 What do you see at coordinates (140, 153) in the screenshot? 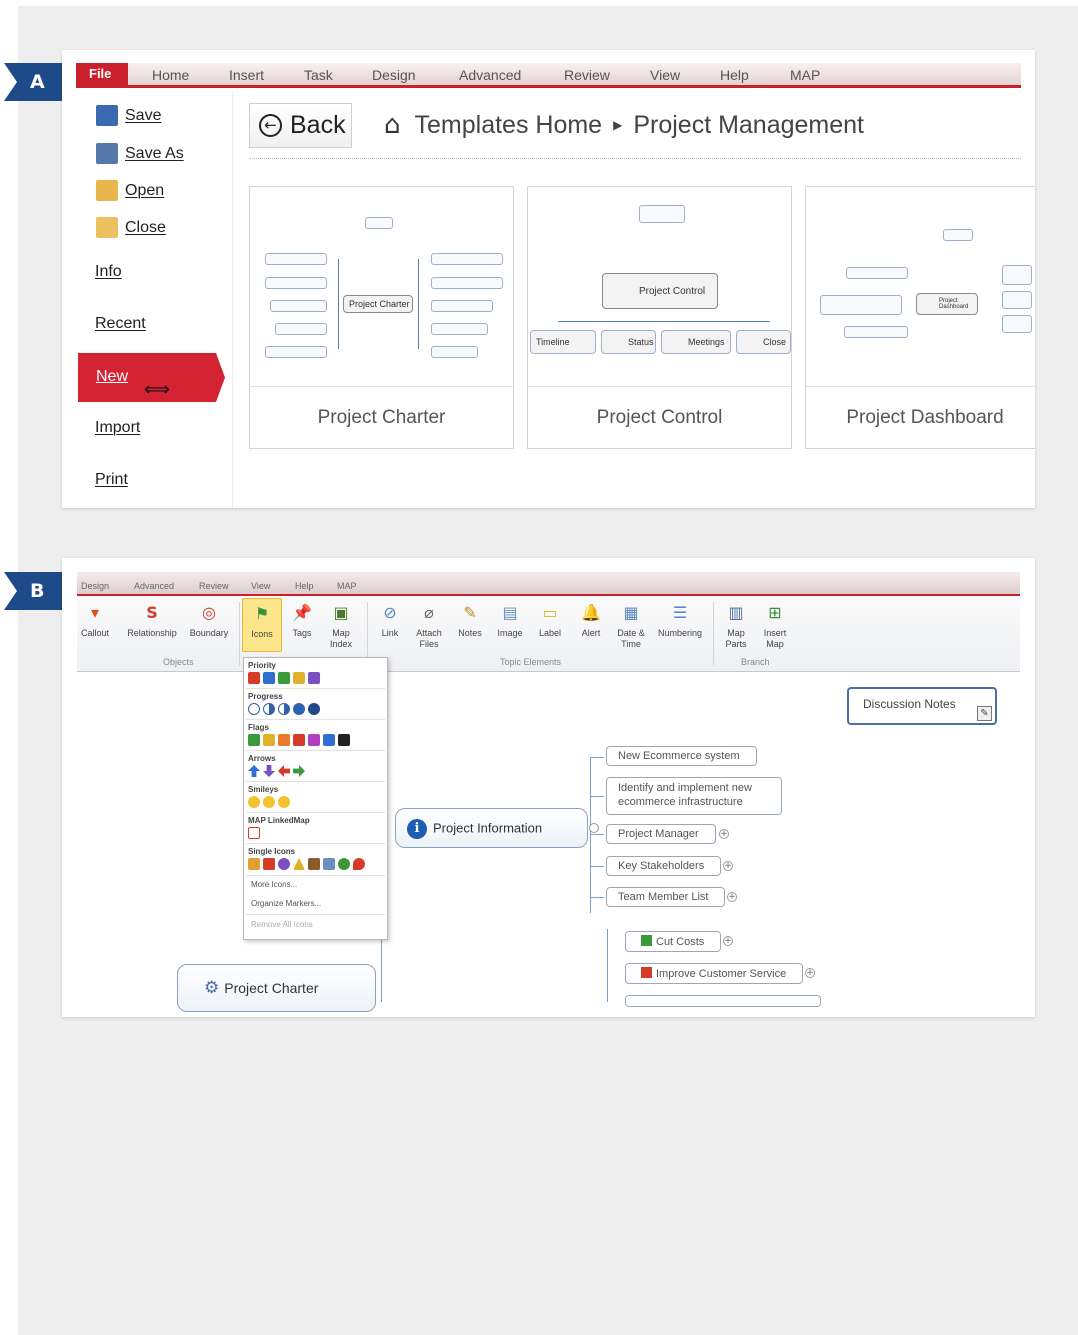
I see `save-as-button: Save As` at bounding box center [140, 153].